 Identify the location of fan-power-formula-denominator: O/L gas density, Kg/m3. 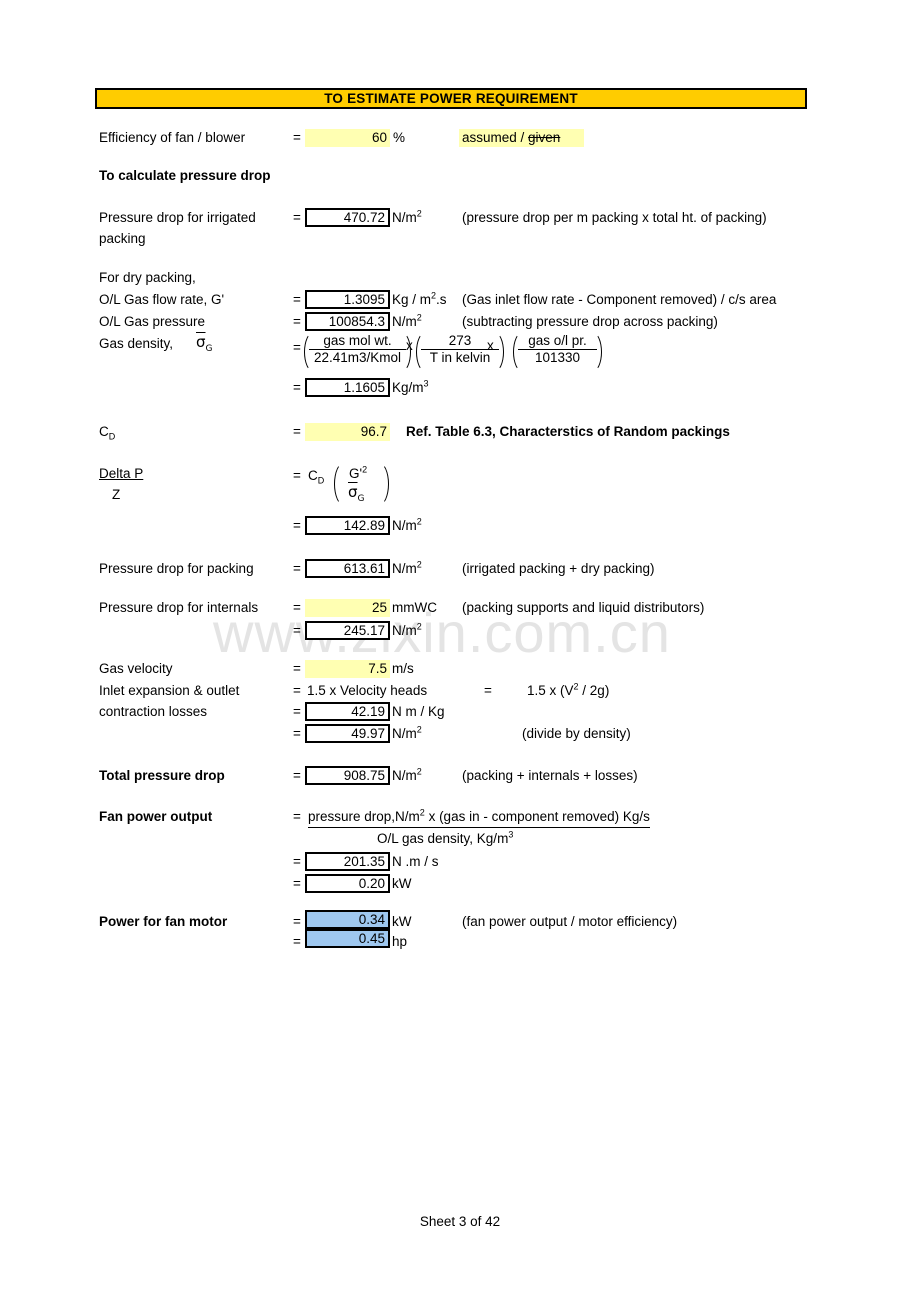
(445, 838).